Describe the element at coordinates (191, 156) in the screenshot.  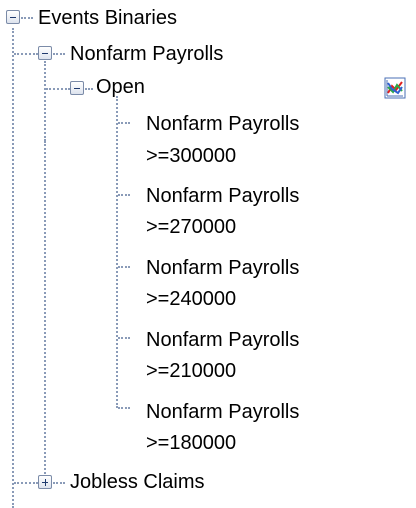
I see `leaf-label-line2: >=300000` at that location.